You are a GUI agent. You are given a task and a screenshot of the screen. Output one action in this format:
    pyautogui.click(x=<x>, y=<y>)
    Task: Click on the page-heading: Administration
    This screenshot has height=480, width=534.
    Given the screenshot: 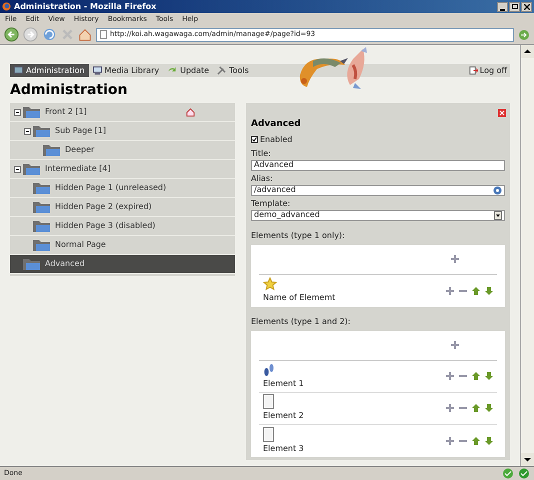 What is the action you would take?
    pyautogui.click(x=69, y=90)
    